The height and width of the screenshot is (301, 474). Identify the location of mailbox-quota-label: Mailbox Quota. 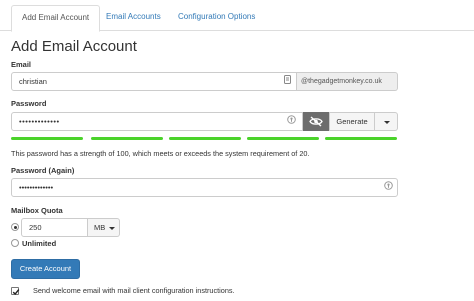
(37, 210).